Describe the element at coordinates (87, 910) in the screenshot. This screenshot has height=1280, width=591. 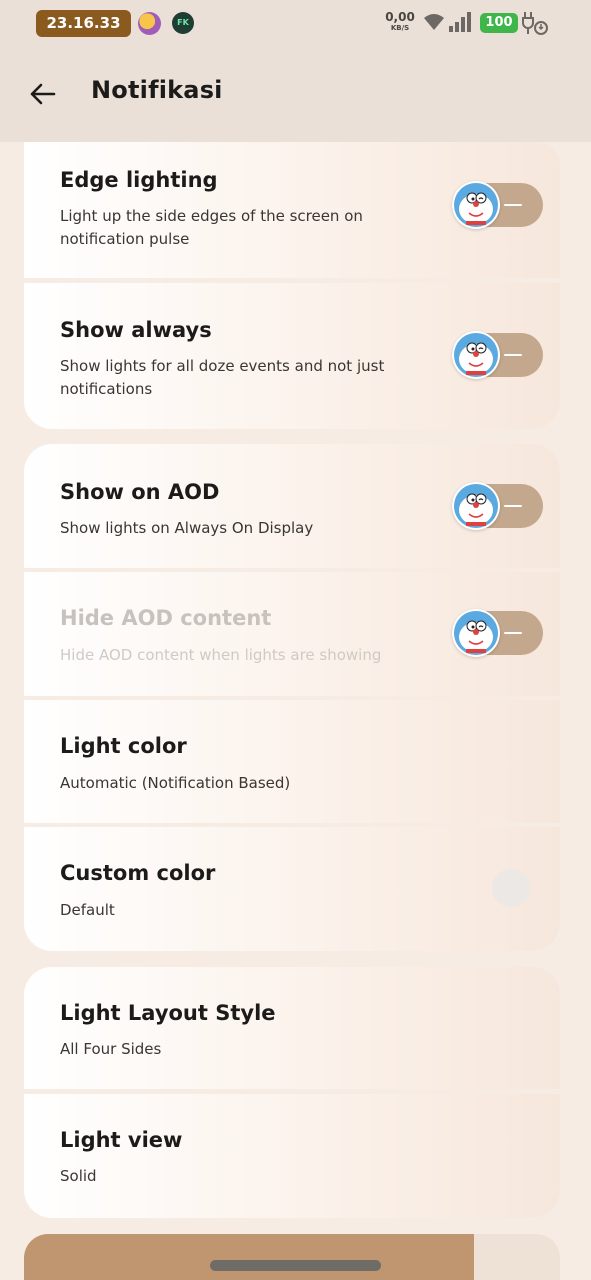
I see `setting-subtitle: Default` at that location.